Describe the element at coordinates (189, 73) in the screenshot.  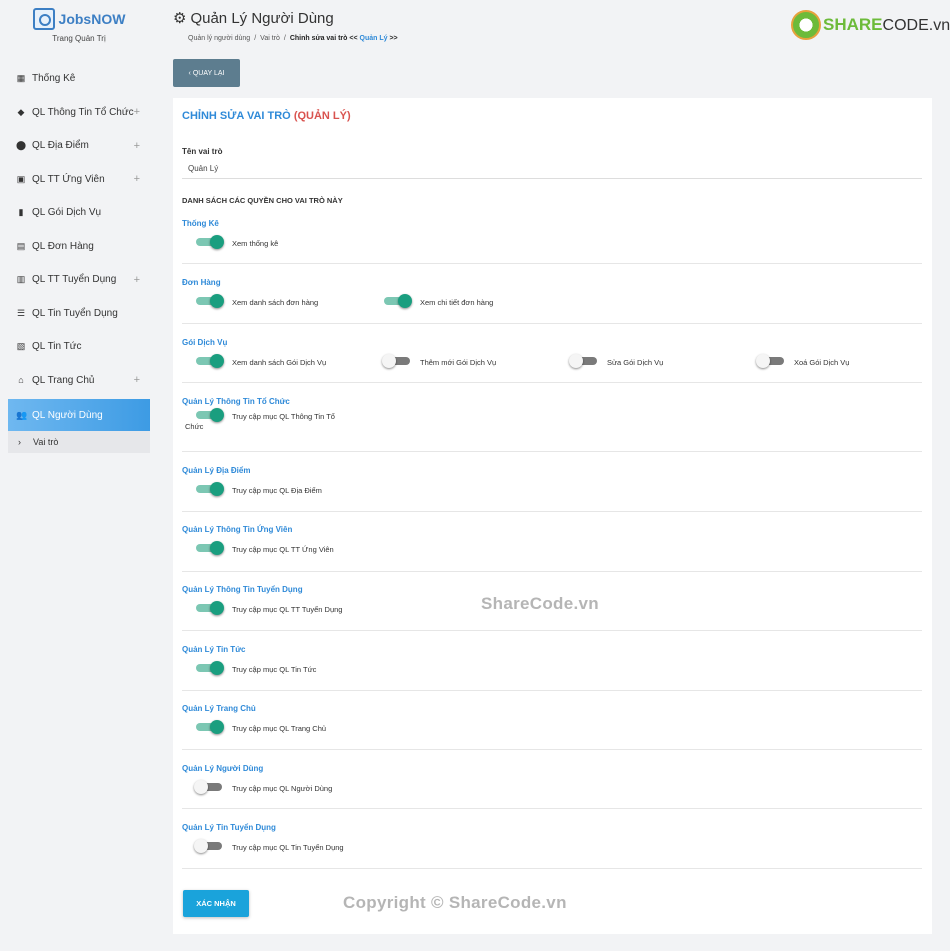
I see `chevron-left-icon: ‹` at that location.